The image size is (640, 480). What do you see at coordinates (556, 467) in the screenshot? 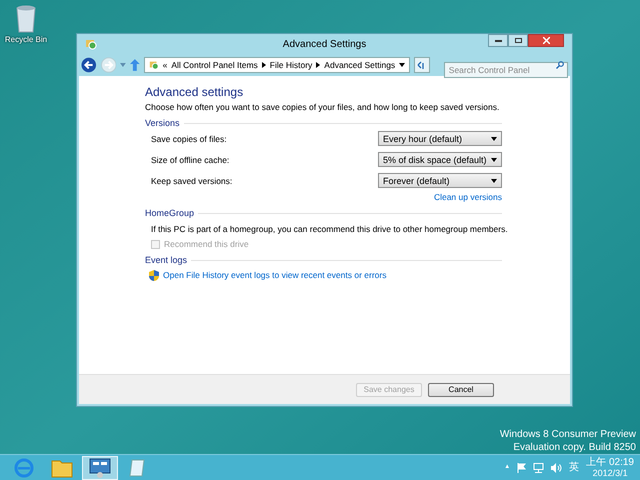
I see `speaker-icon` at bounding box center [556, 467].